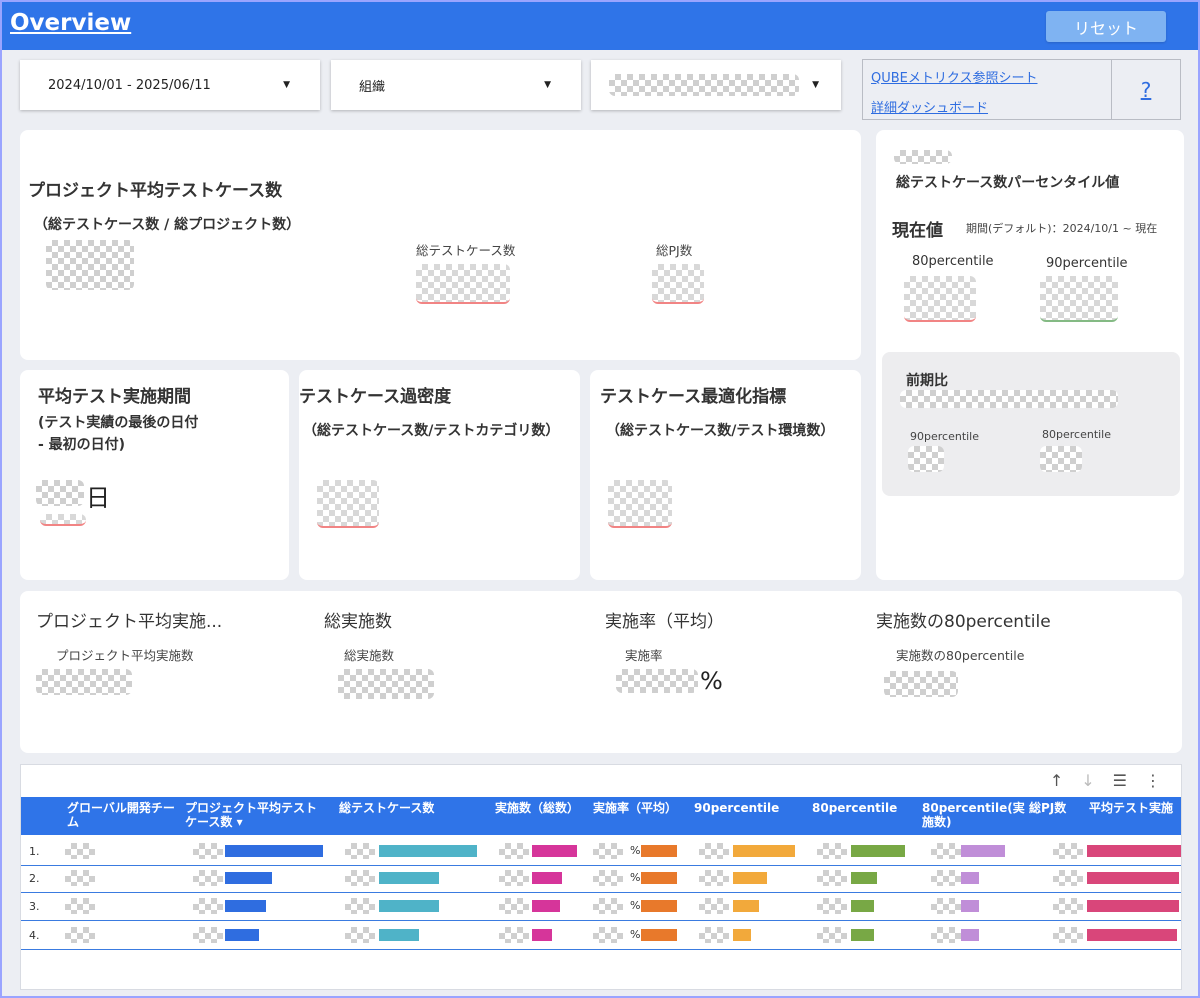 This screenshot has height=998, width=1200. I want to click on header-bar: Overview リセット, so click(600, 25).